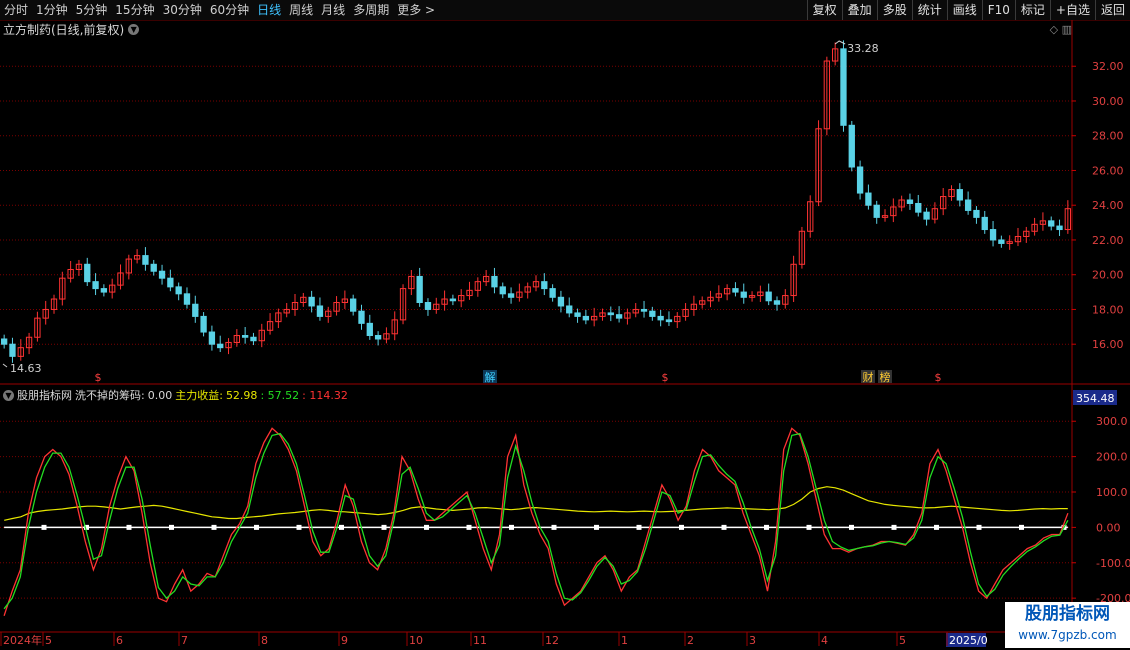 Image resolution: width=1130 pixels, height=650 pixels. I want to click on time-axis-label: 11, so click(480, 640).